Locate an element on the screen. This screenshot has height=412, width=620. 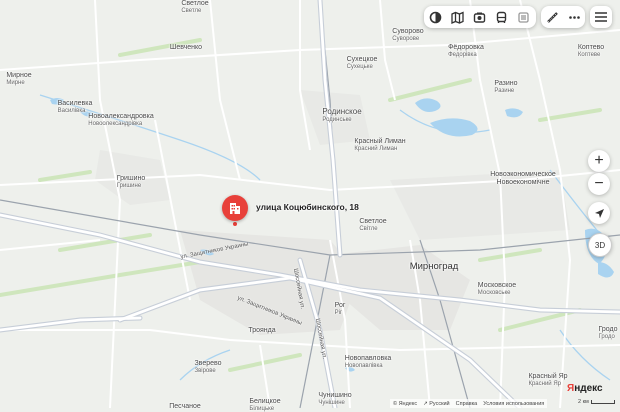
place-name: Мирноград is located at coordinates (434, 266).